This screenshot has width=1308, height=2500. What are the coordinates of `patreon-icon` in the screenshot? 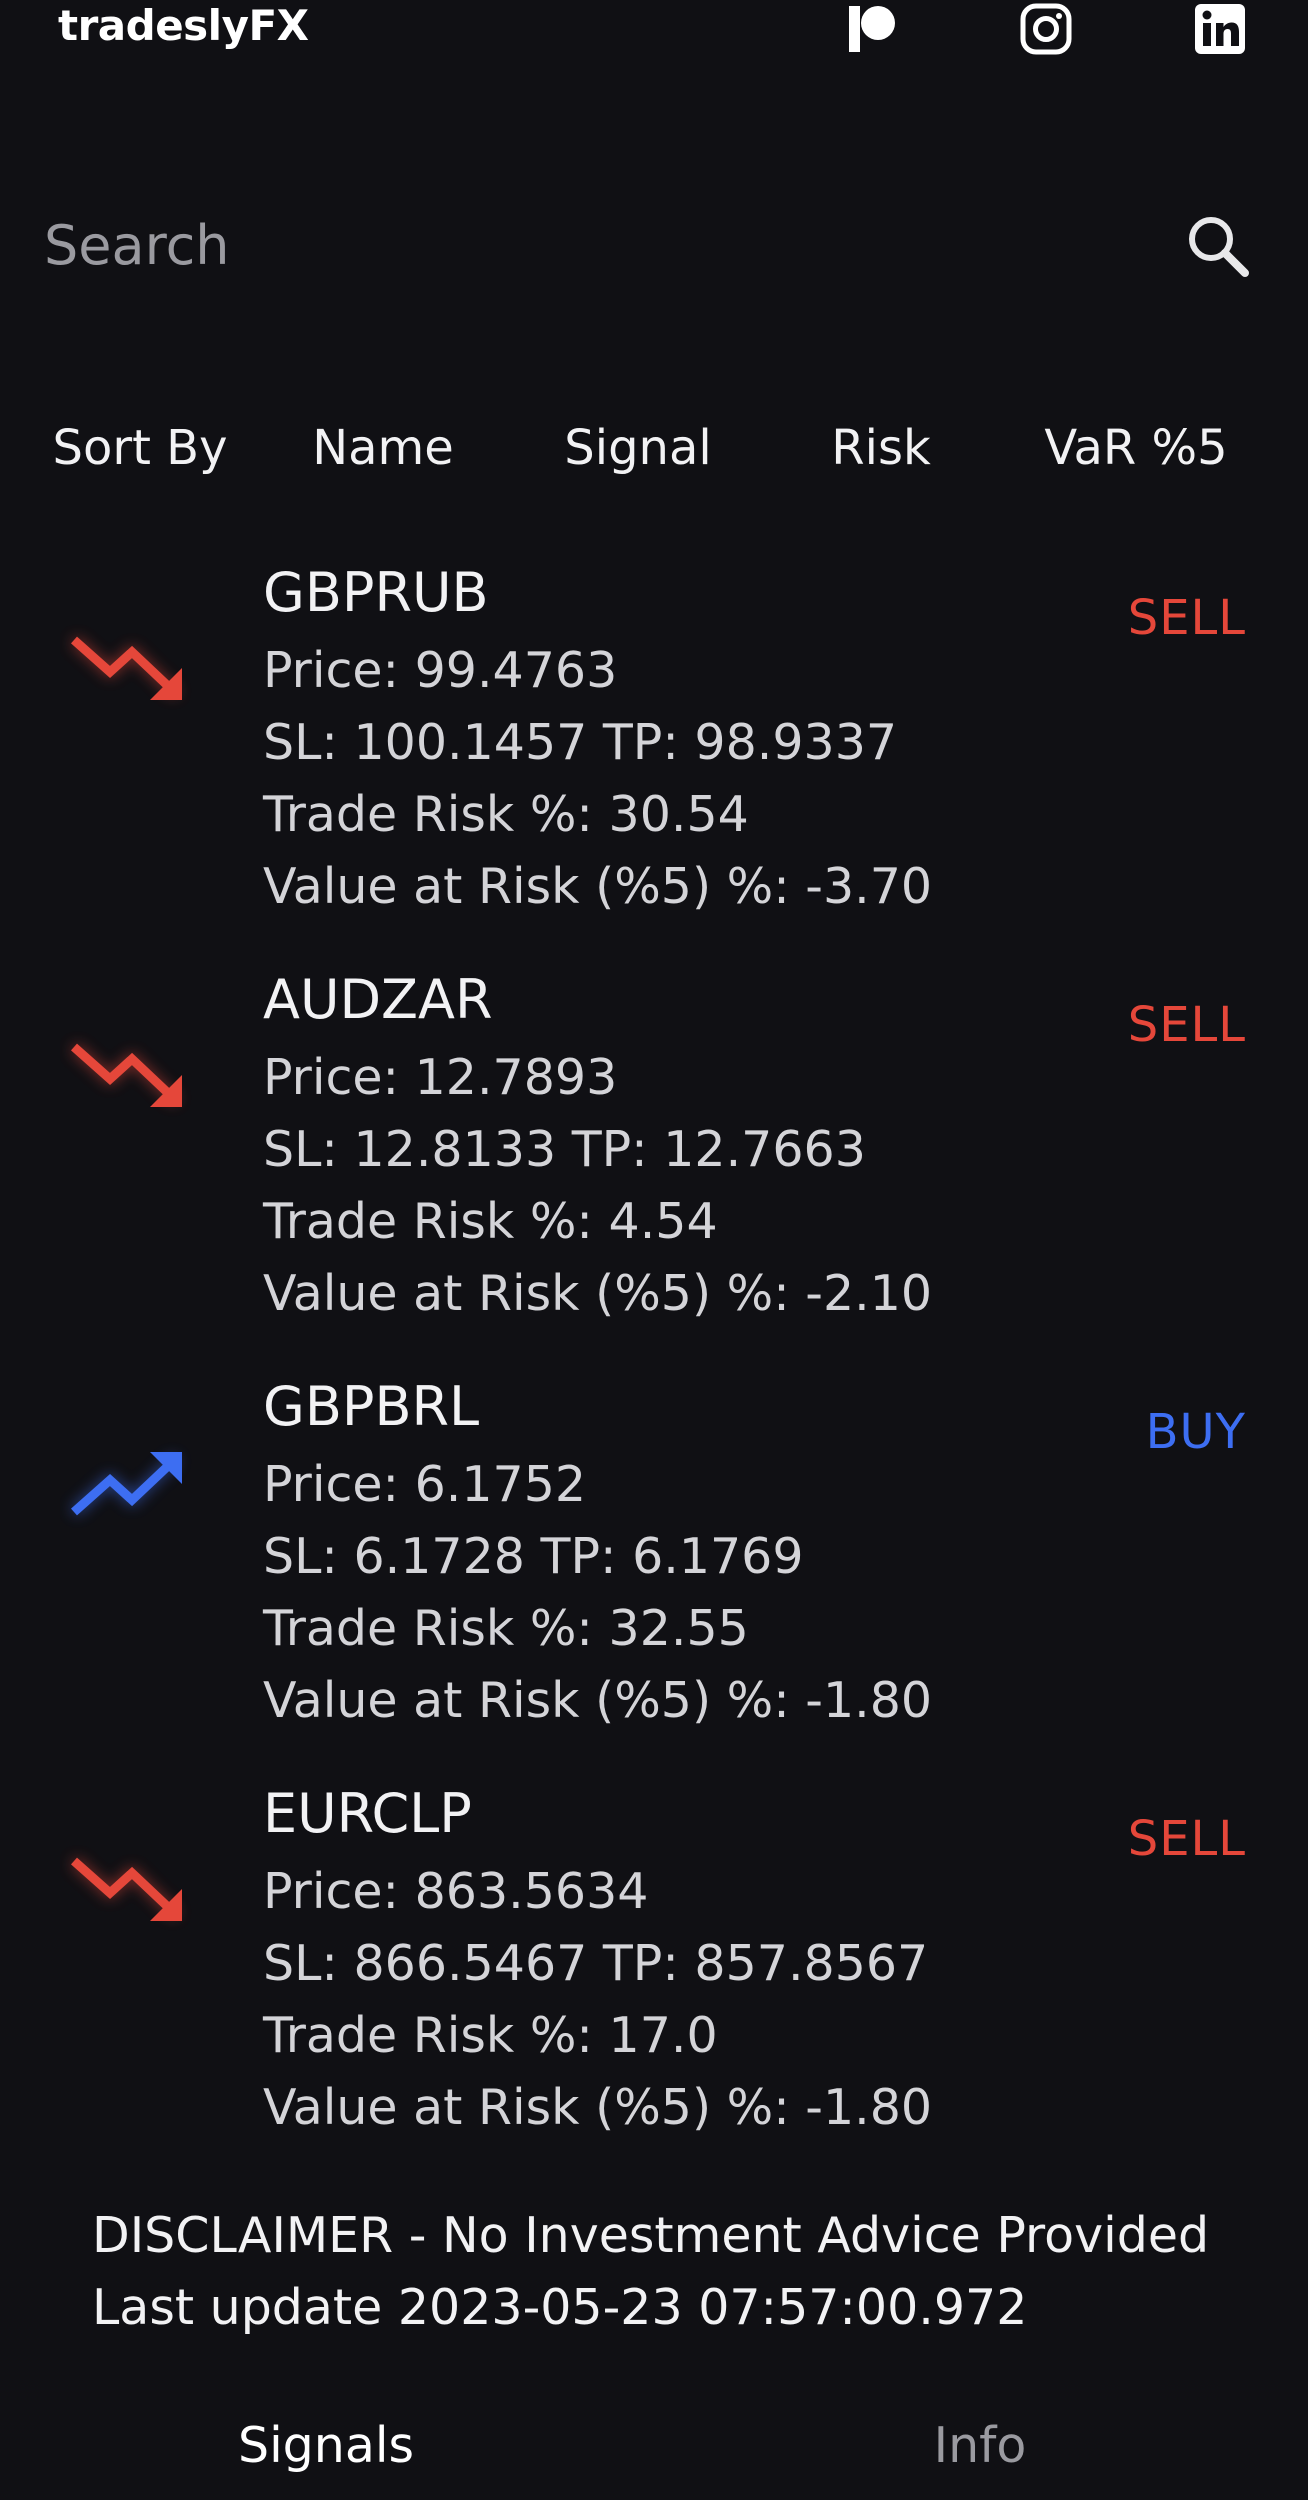 It's located at (872, 29).